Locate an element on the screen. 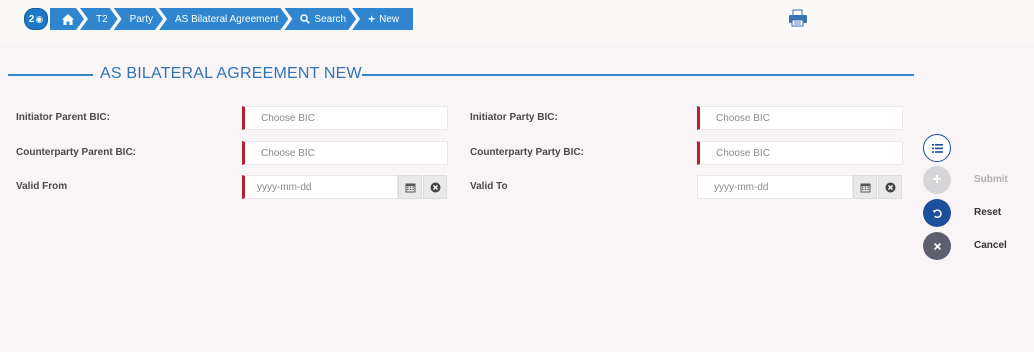 Image resolution: width=1034 pixels, height=352 pixels. initiator-parent-bic-input is located at coordinates (346, 118).